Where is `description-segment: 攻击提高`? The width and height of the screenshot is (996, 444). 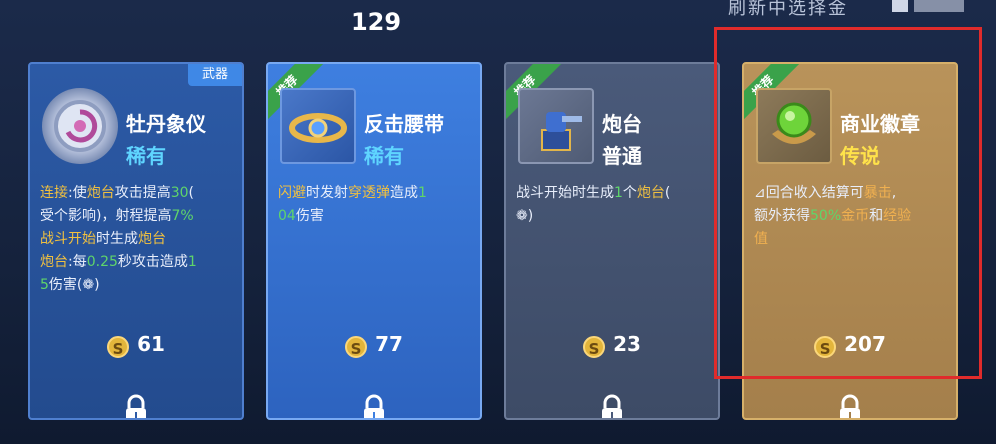
description-segment: 攻击提高 is located at coordinates (142, 193).